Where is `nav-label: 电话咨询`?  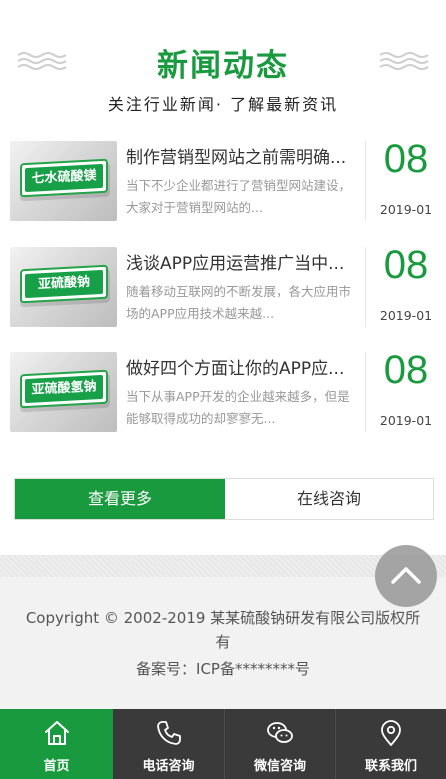
nav-label: 电话咨询 is located at coordinates (168, 766).